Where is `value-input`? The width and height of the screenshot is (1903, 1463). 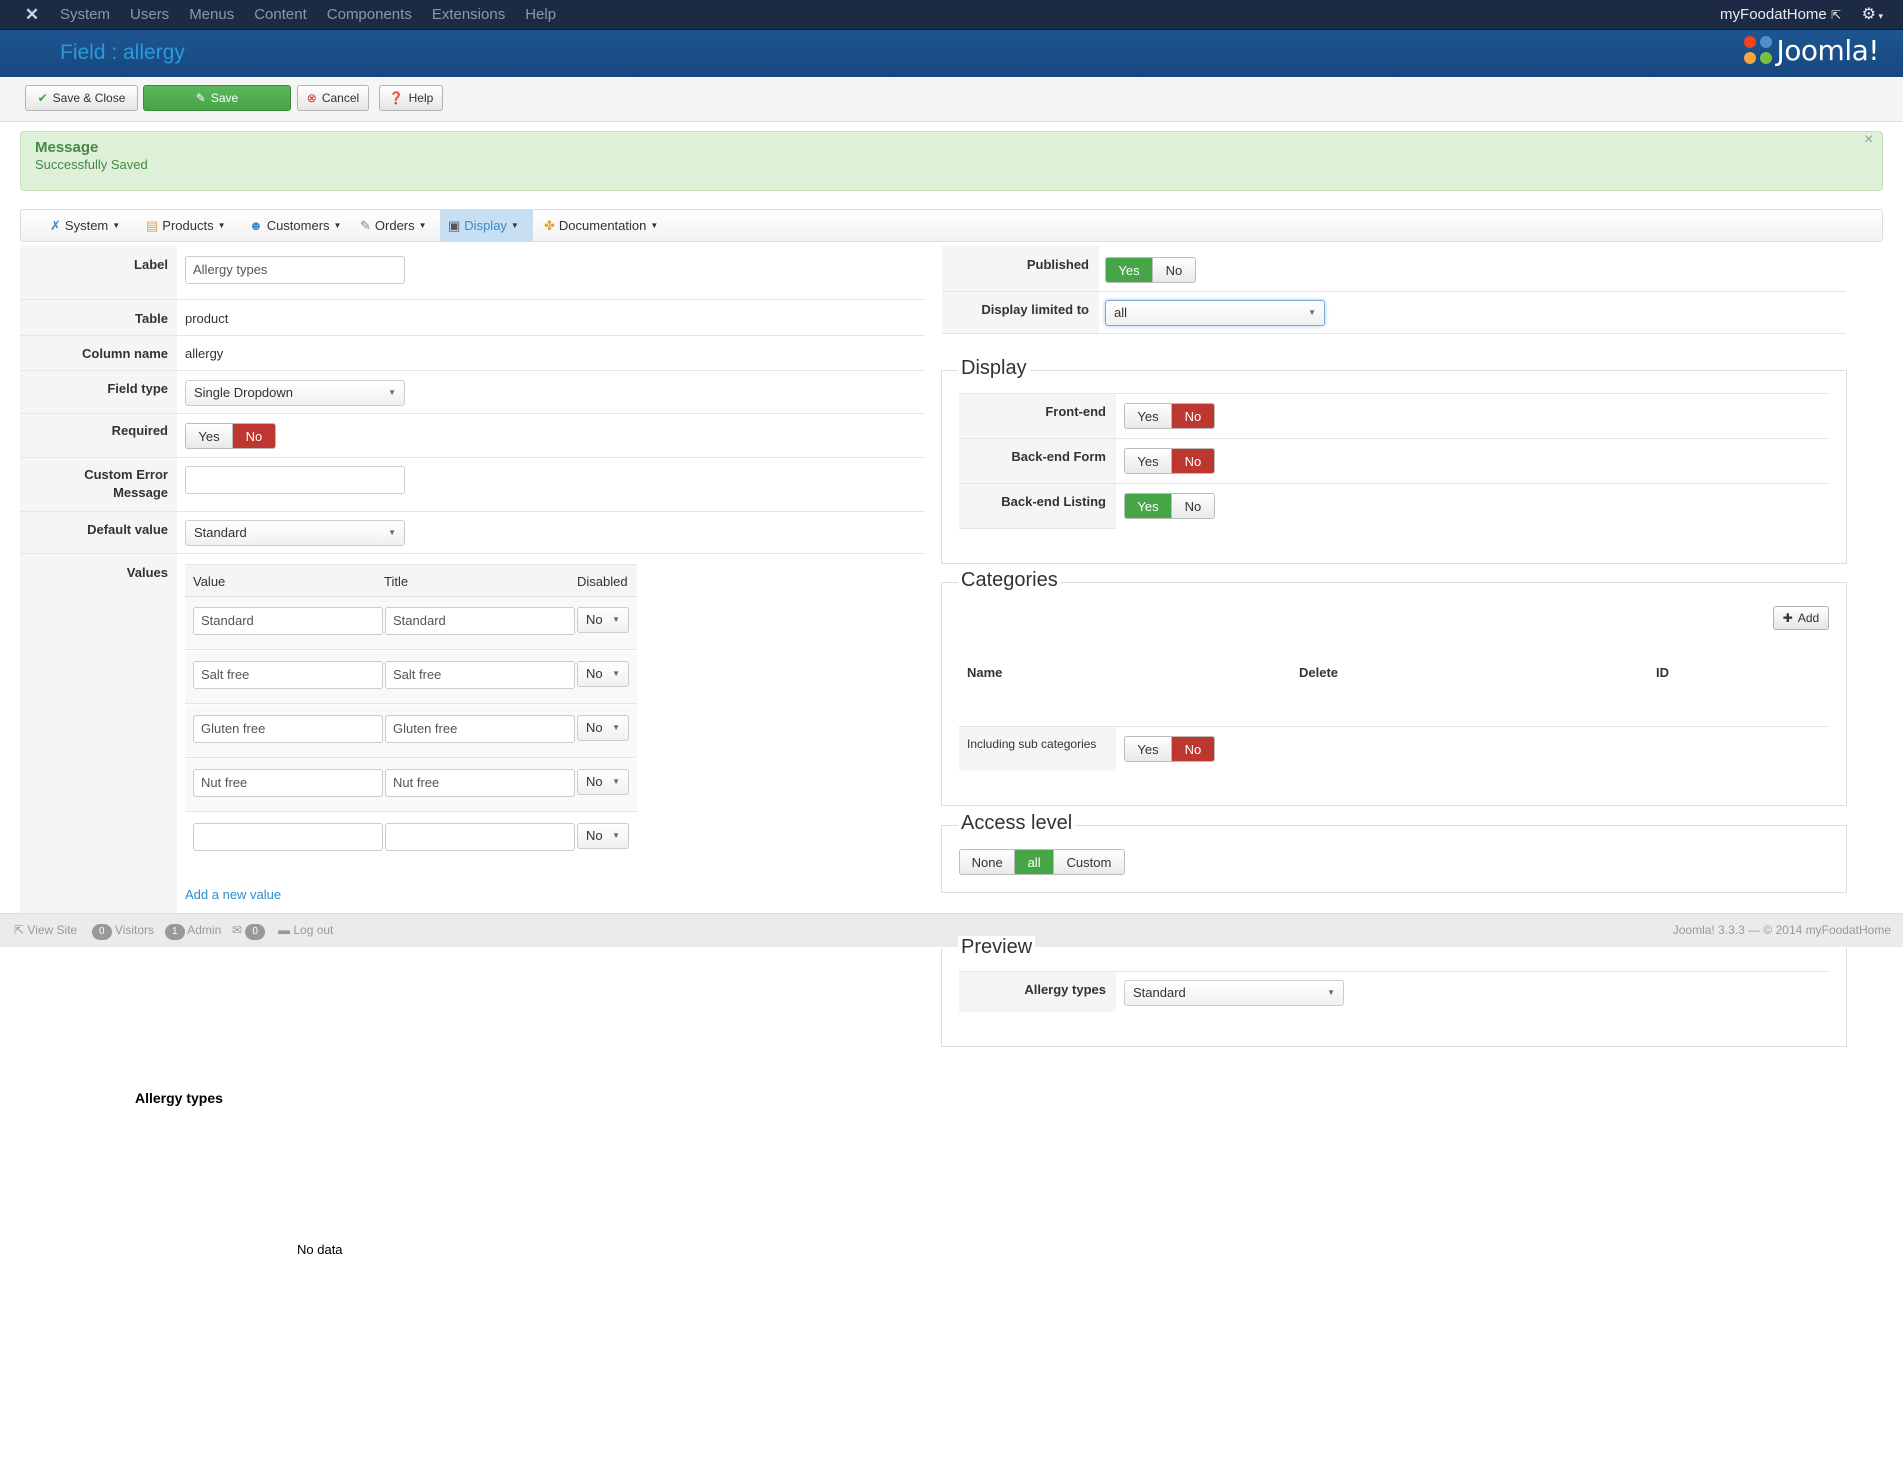 value-input is located at coordinates (288, 837).